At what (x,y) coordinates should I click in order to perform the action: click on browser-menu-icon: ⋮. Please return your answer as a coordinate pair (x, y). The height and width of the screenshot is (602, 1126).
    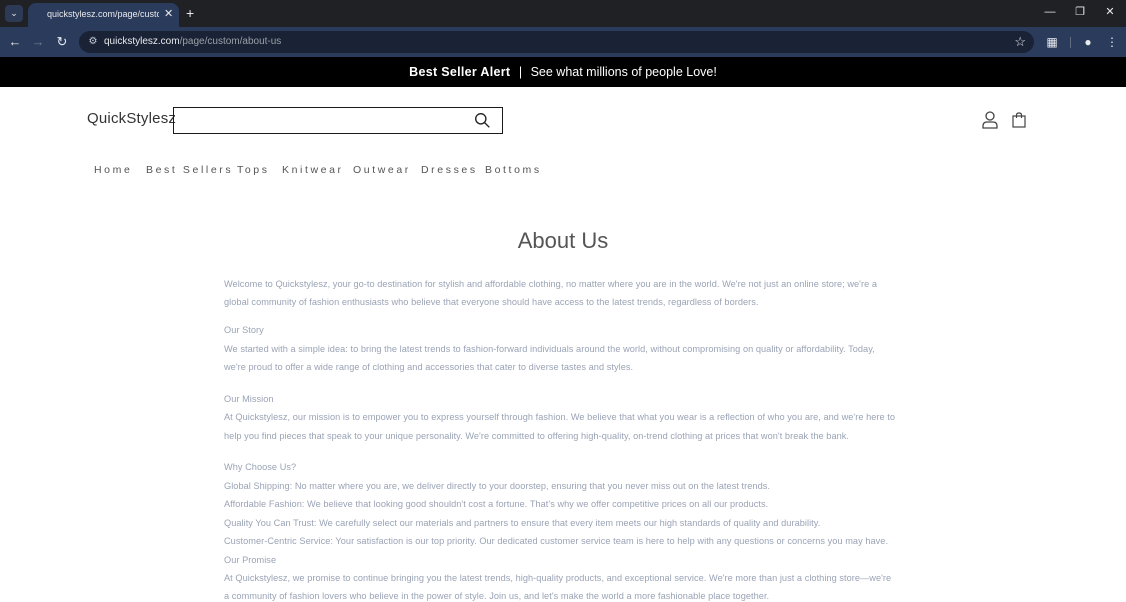
    Looking at the image, I should click on (1112, 42).